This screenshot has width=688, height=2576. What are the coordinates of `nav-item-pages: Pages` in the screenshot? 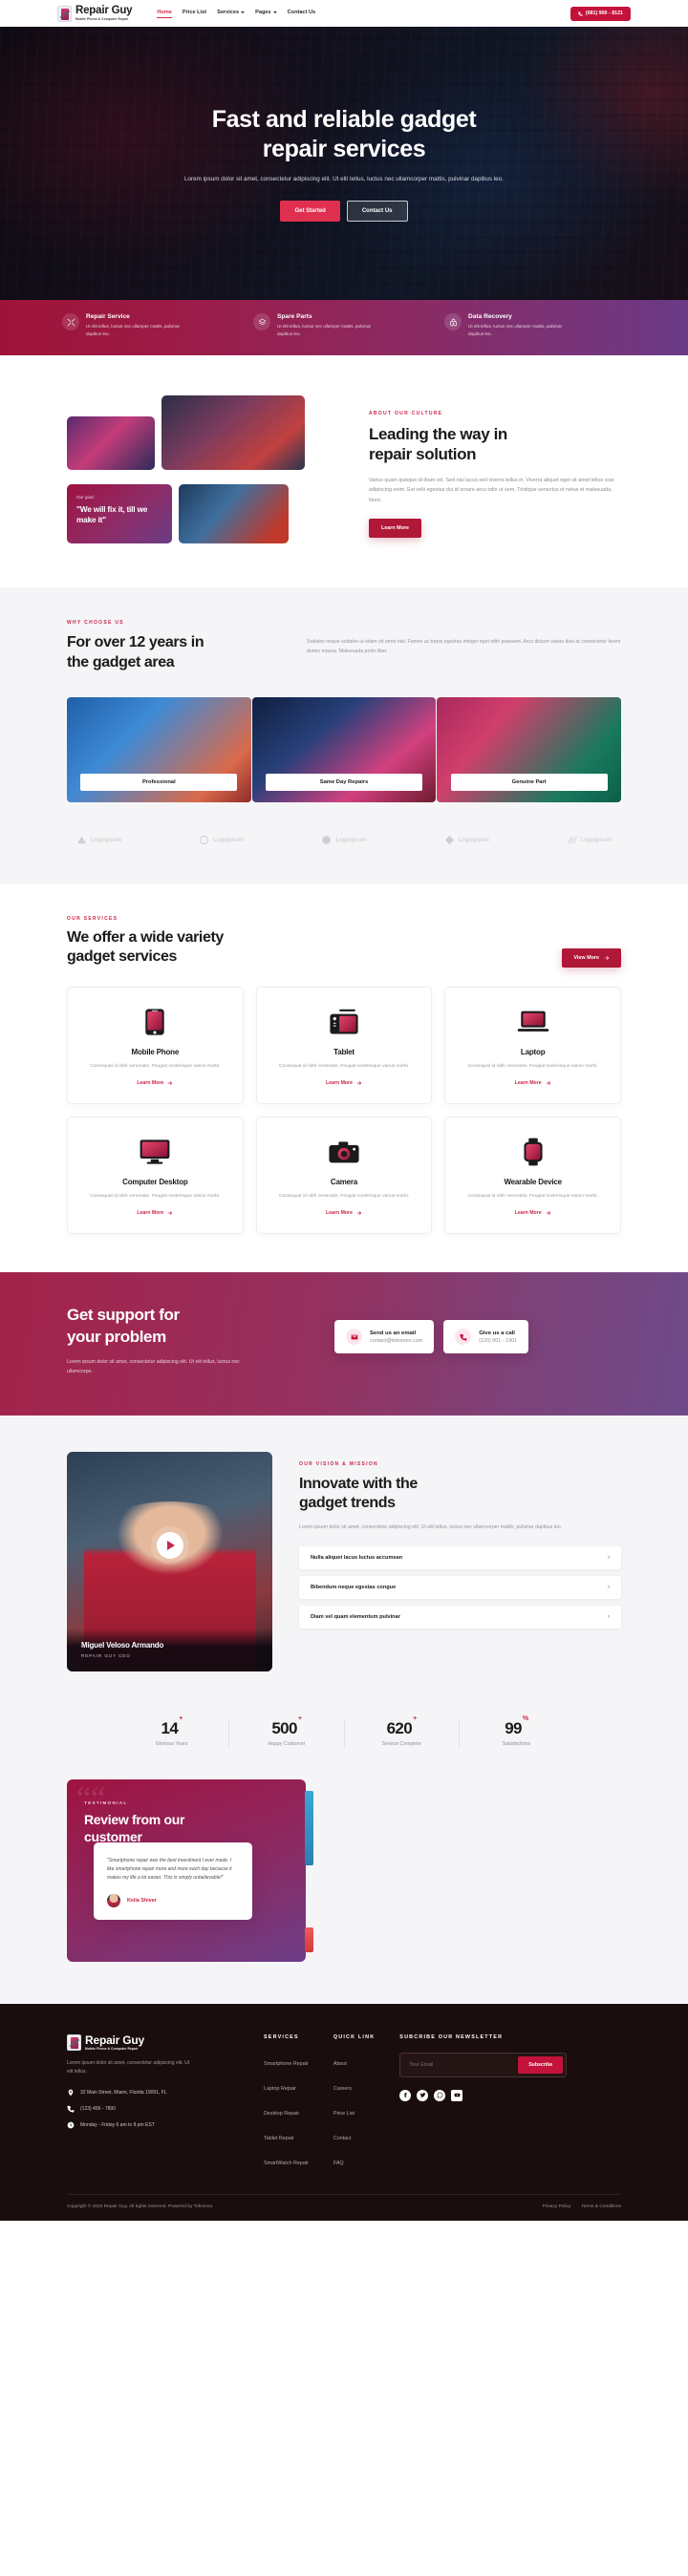 It's located at (266, 13).